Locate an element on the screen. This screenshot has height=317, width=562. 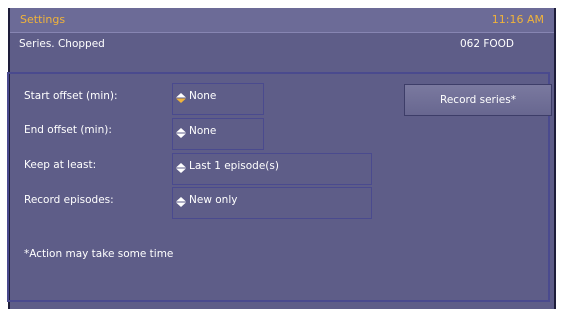
info-bar: Series. Chopped 062 FOOD is located at coordinates (282, 44).